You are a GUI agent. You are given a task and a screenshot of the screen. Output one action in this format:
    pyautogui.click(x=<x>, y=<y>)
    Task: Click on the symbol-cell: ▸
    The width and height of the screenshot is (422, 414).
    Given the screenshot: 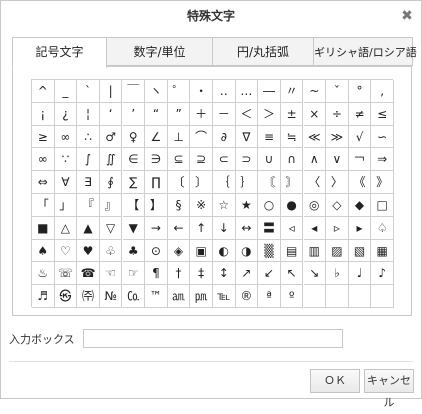 What is the action you would take?
    pyautogui.click(x=360, y=228)
    